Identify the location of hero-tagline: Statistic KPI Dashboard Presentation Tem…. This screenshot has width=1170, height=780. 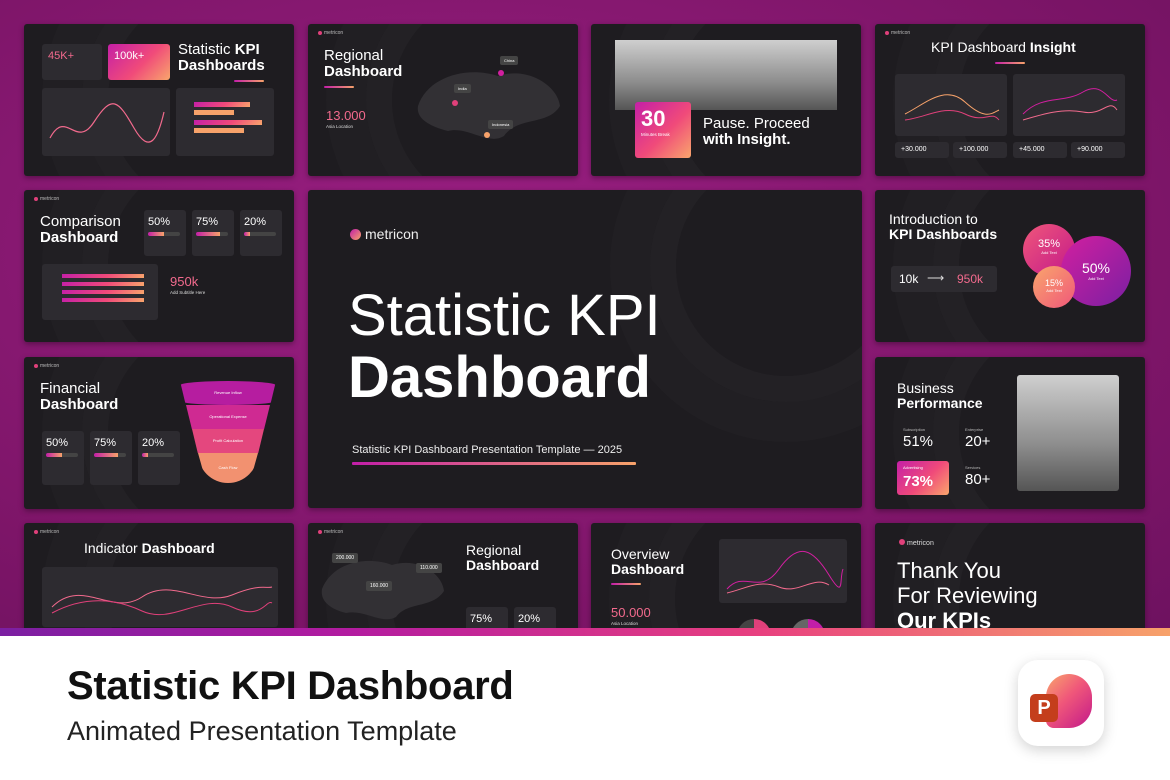
(487, 450).